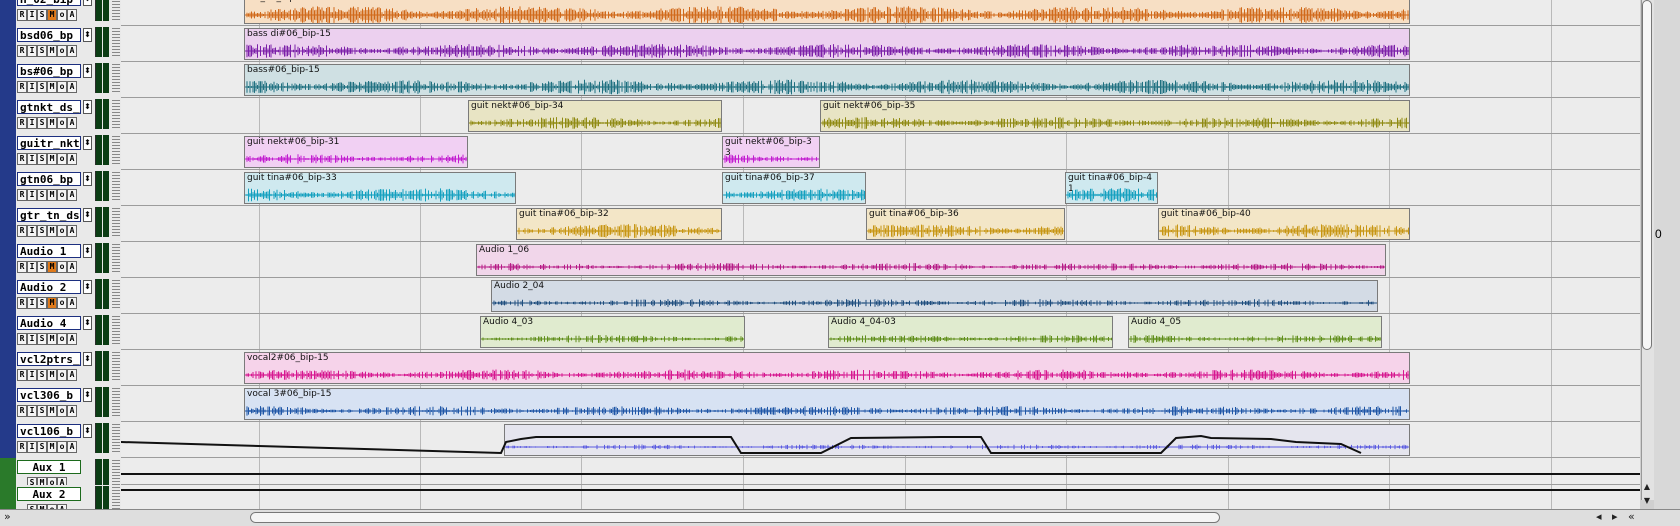 This screenshot has width=1680, height=526. What do you see at coordinates (595, 116) in the screenshot?
I see `audio-region: guit nekt#06_bip-34` at bounding box center [595, 116].